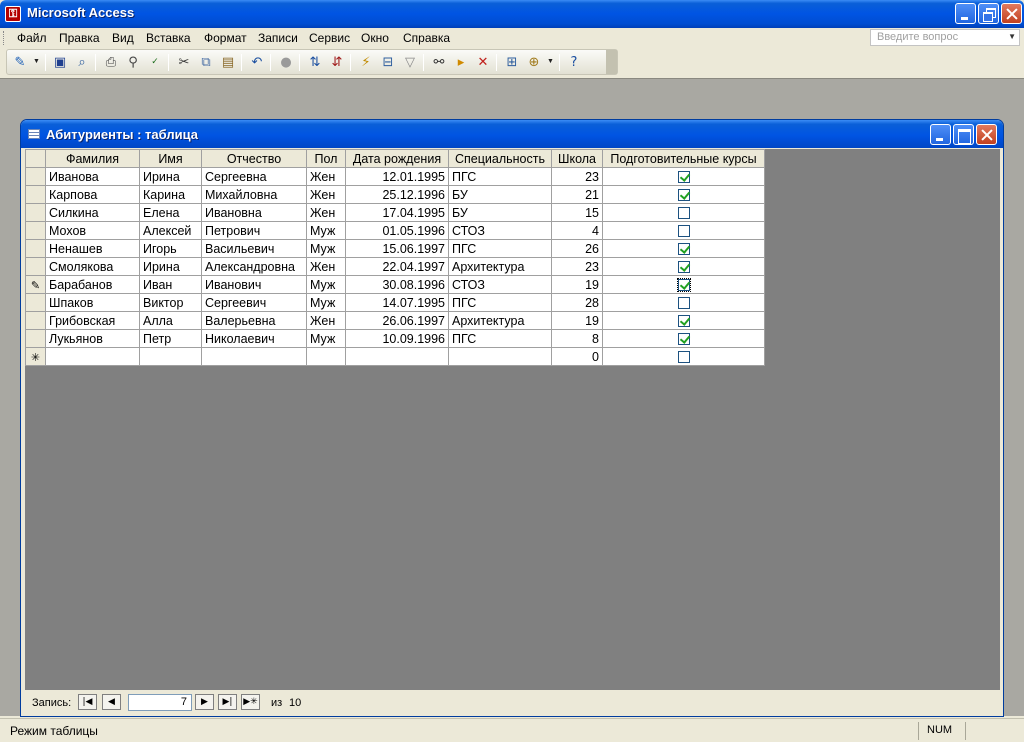 The height and width of the screenshot is (742, 1024). What do you see at coordinates (426, 38) in the screenshot?
I see `menu-help: Справка` at bounding box center [426, 38].